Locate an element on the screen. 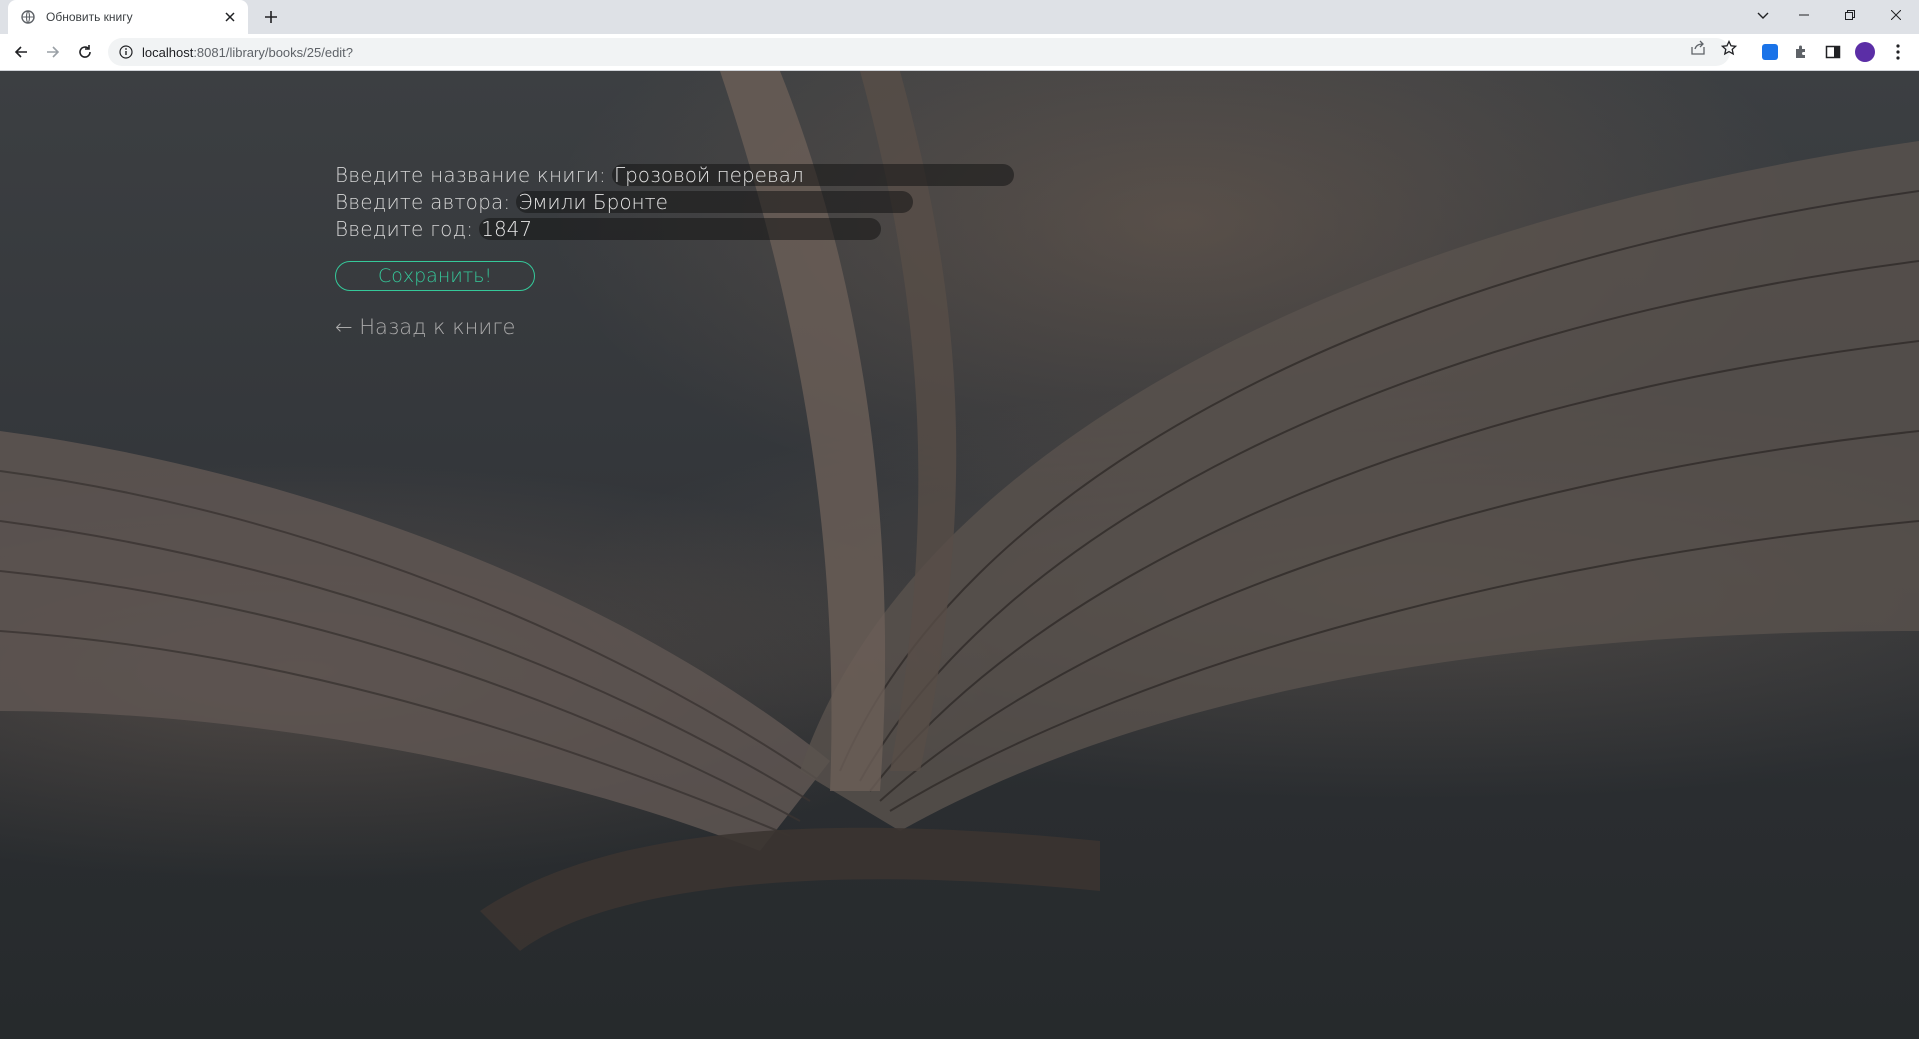 The height and width of the screenshot is (1039, 1919). title-input is located at coordinates (812, 174).